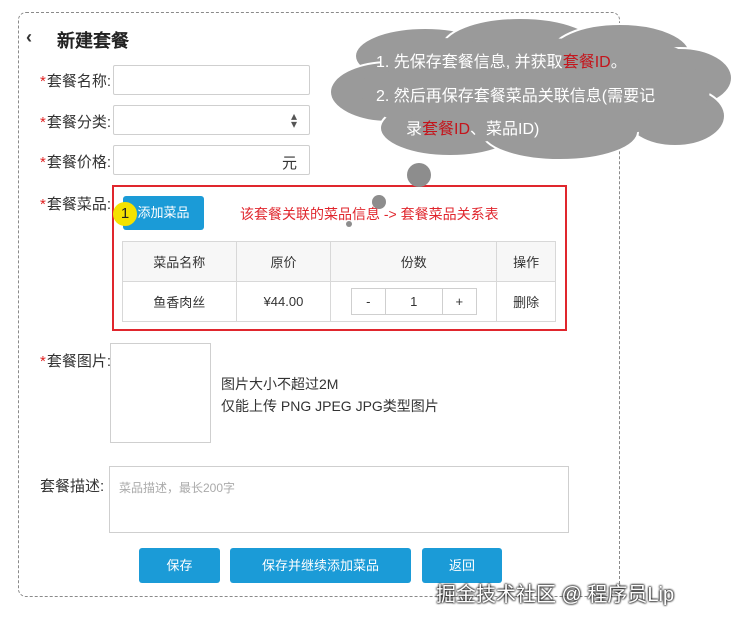 The height and width of the screenshot is (623, 740). Describe the element at coordinates (179, 301) in the screenshot. I see `dish-name: 鱼香肉丝` at that location.